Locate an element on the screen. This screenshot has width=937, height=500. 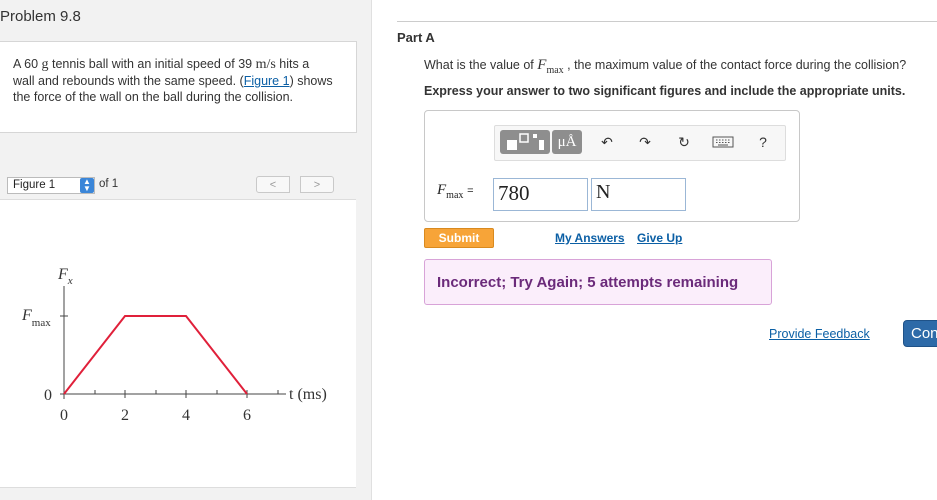
mass-unit: g is located at coordinates (45, 64).